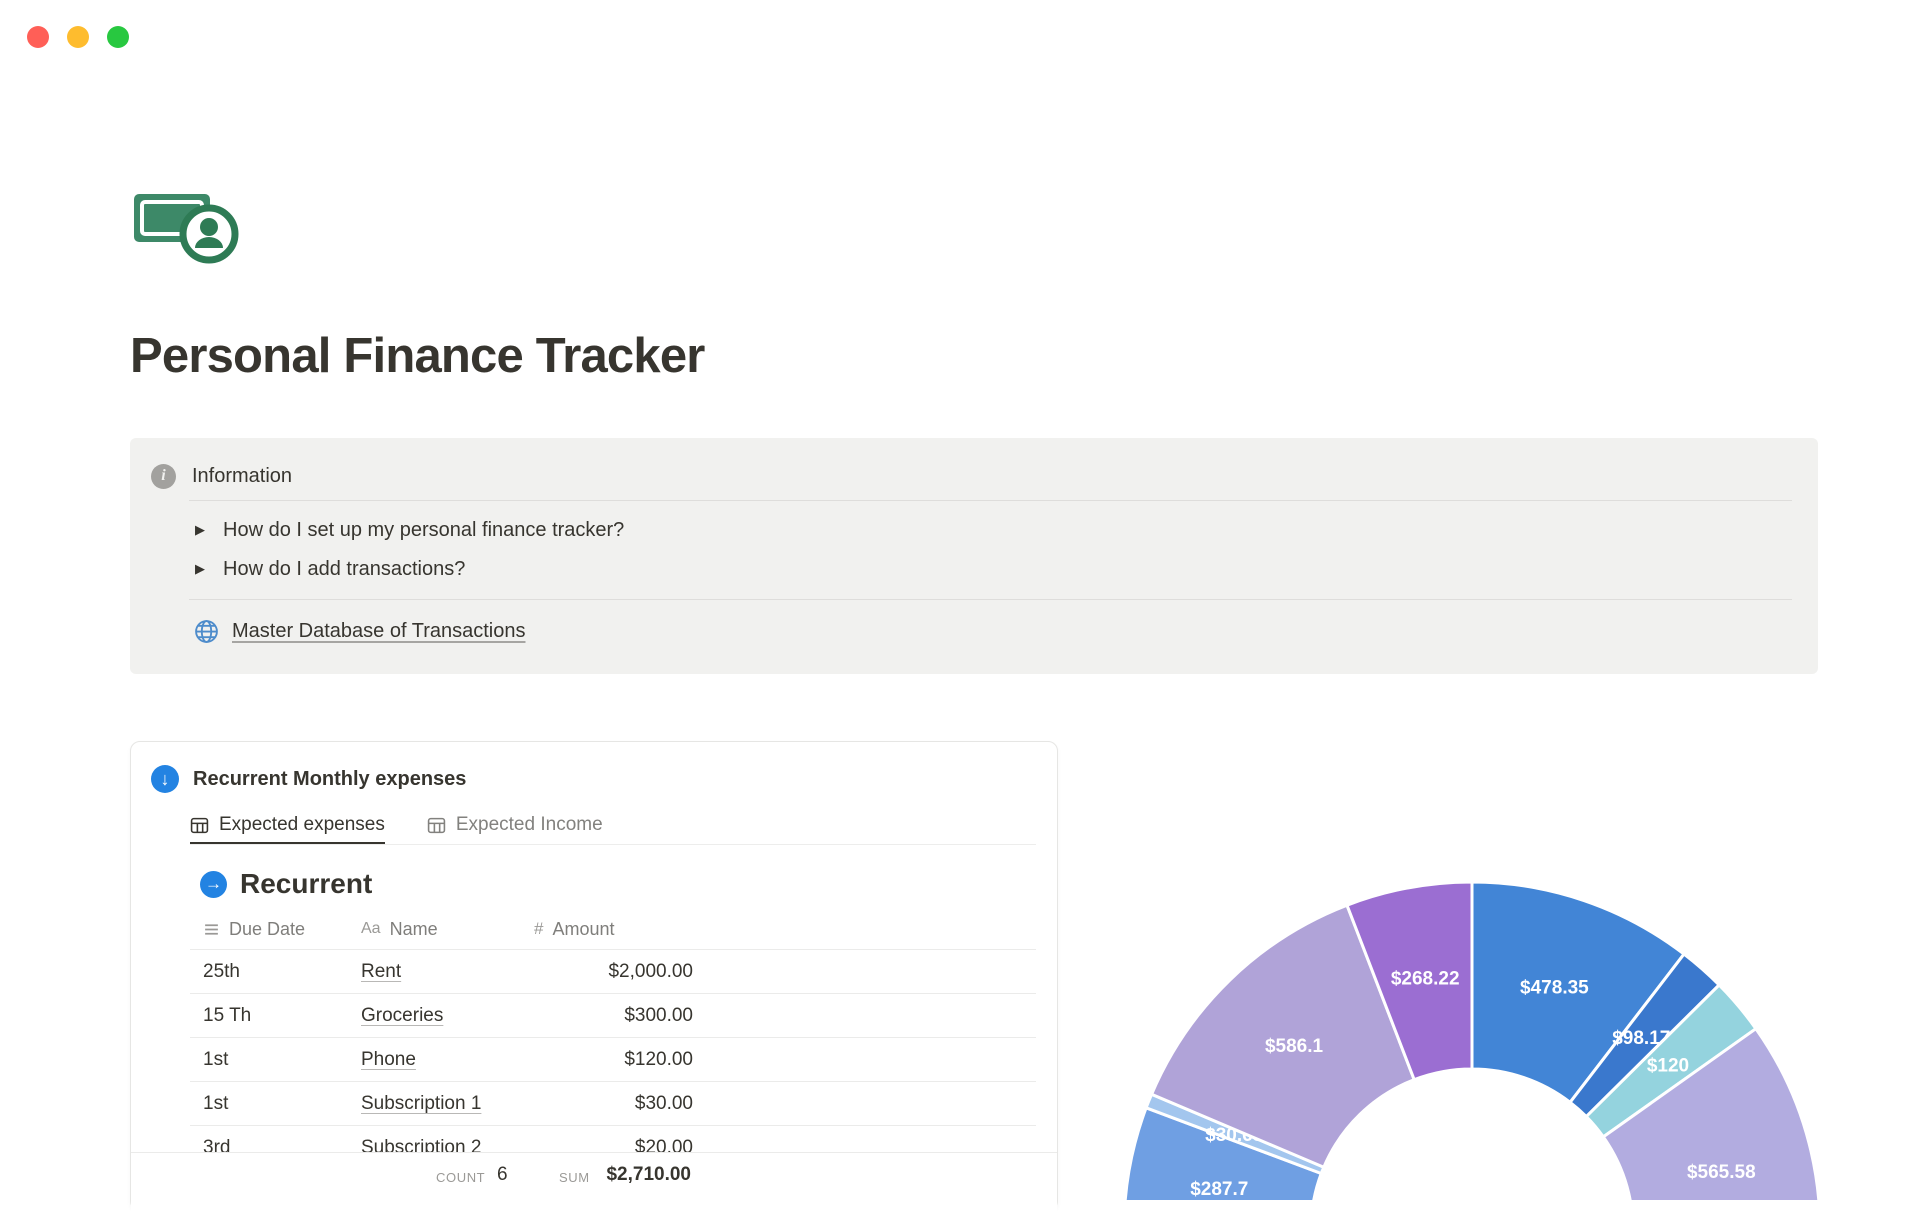 Image resolution: width=1920 pixels, height=1212 pixels. Describe the element at coordinates (648, 1174) in the screenshot. I see `sum-value: $2,710.00` at that location.